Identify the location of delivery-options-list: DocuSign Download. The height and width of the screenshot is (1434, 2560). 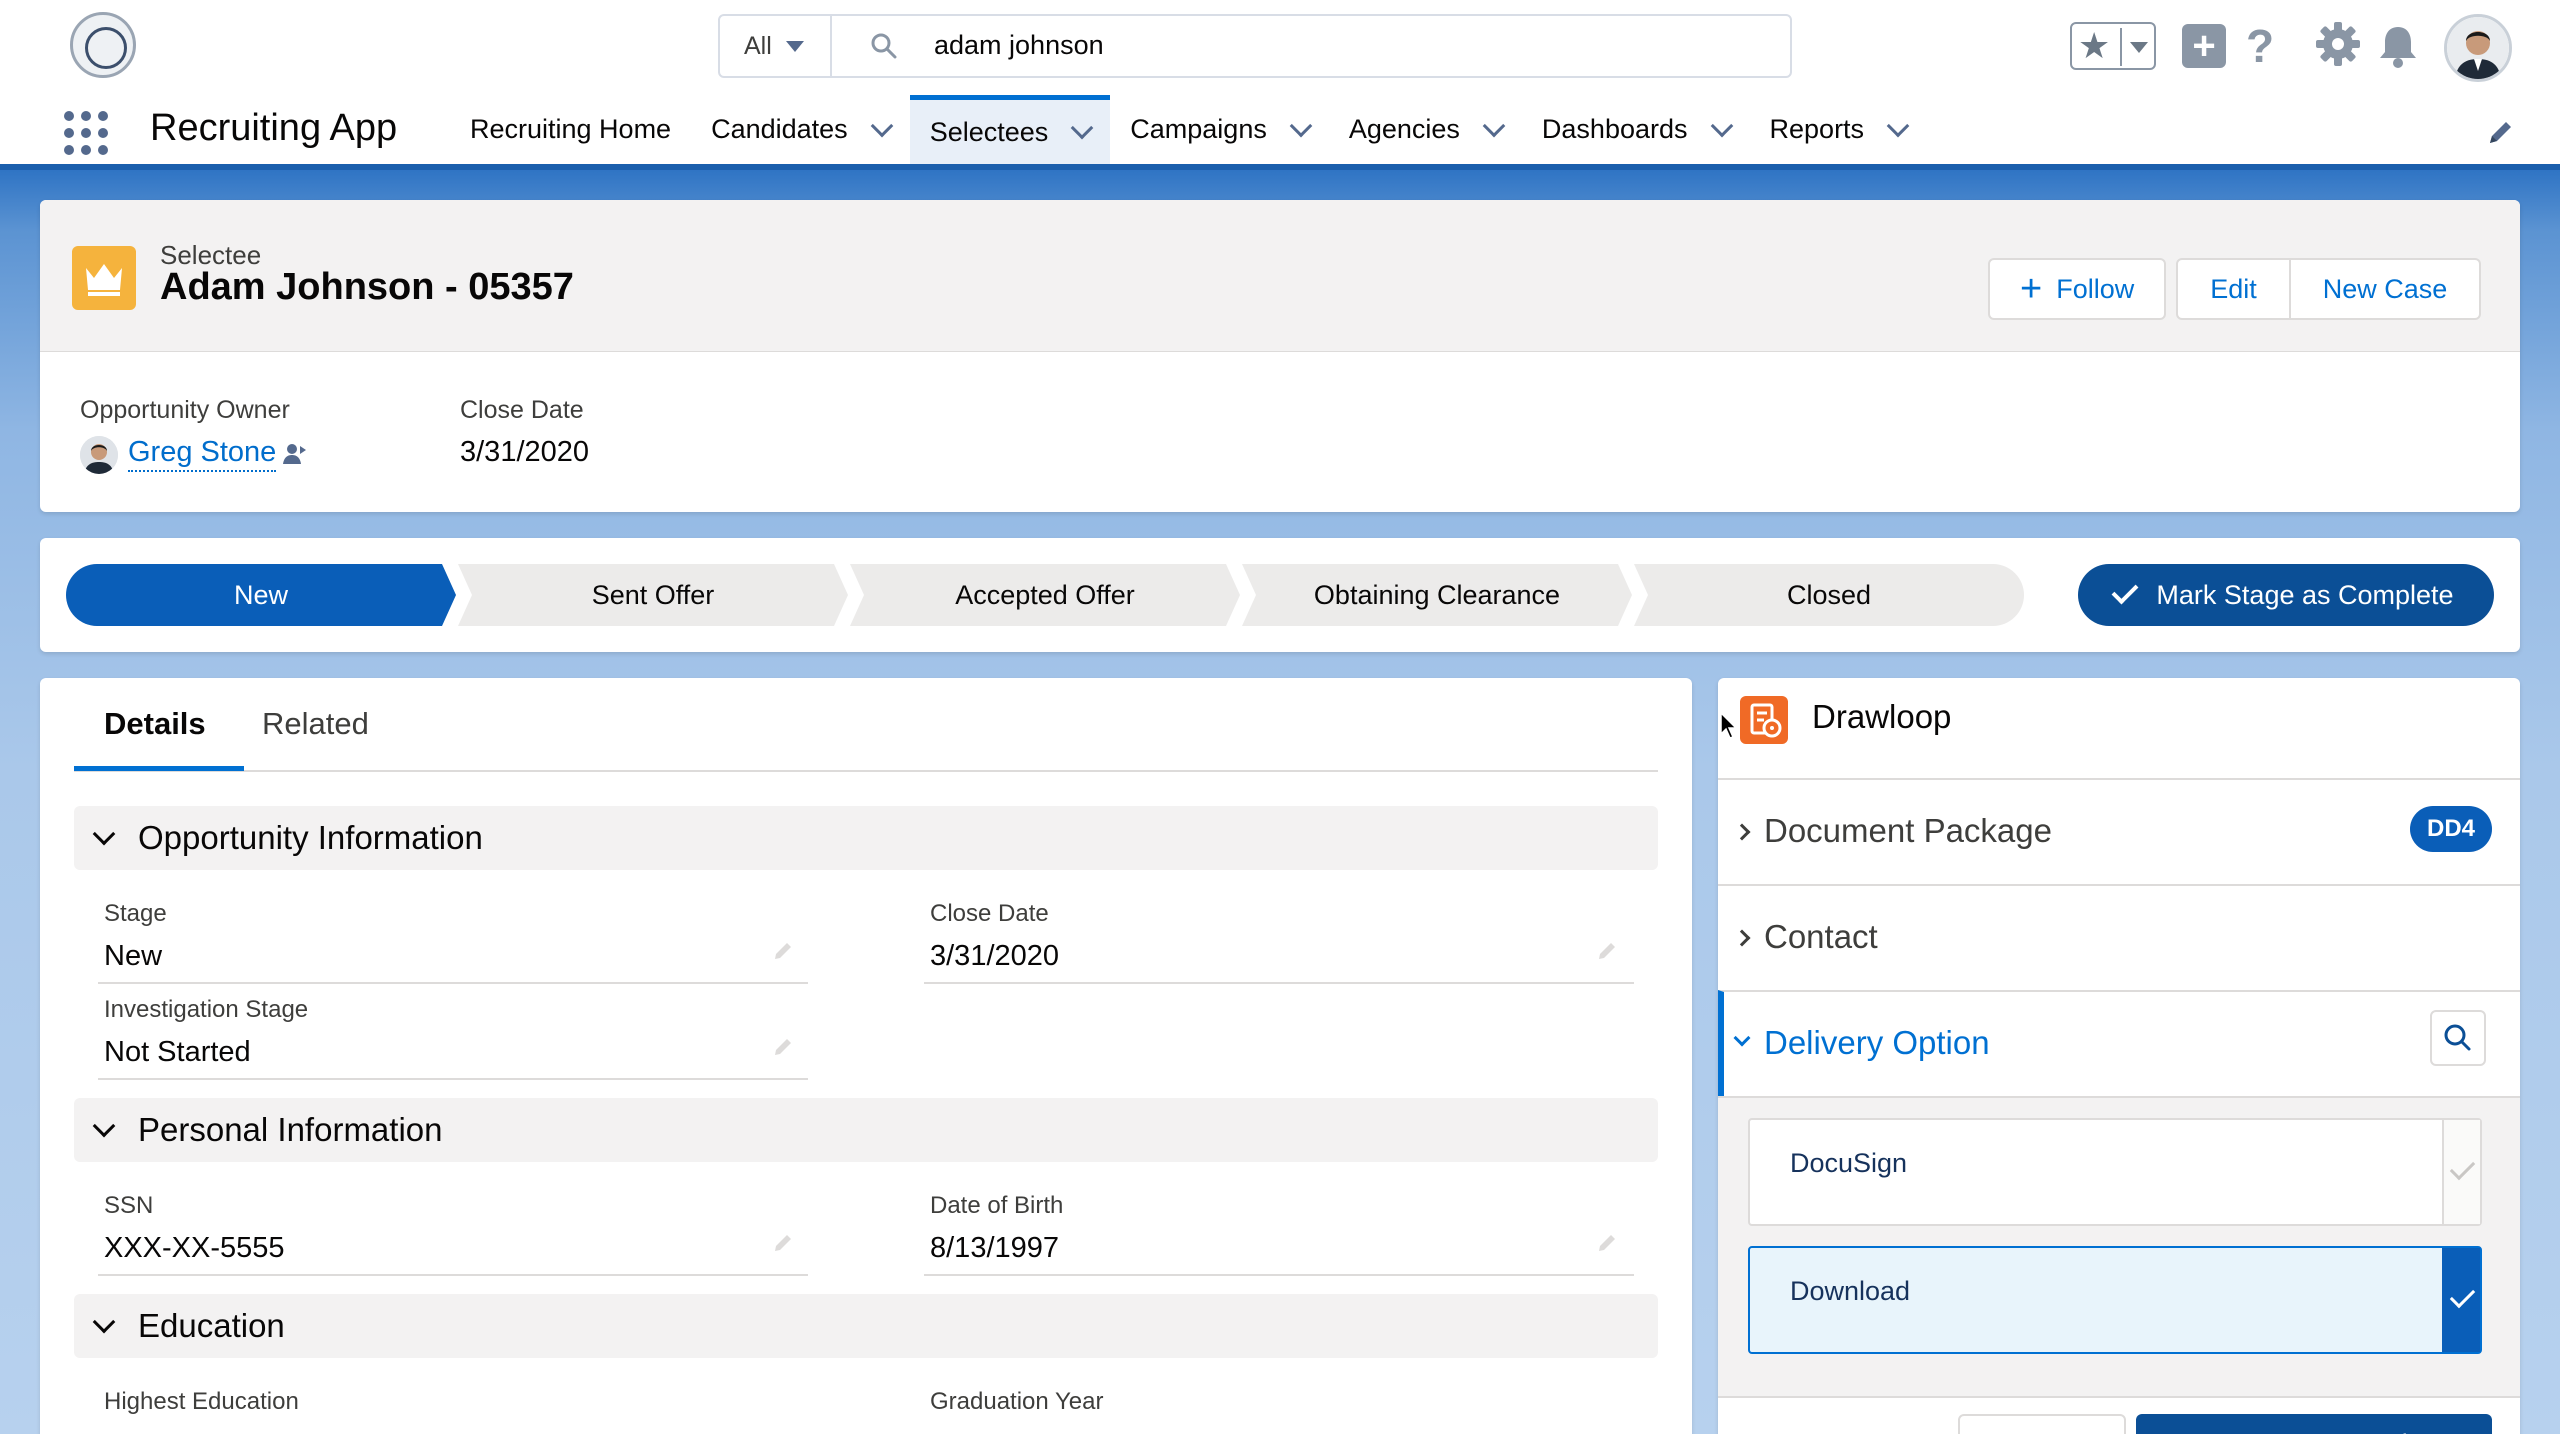
(2119, 1246).